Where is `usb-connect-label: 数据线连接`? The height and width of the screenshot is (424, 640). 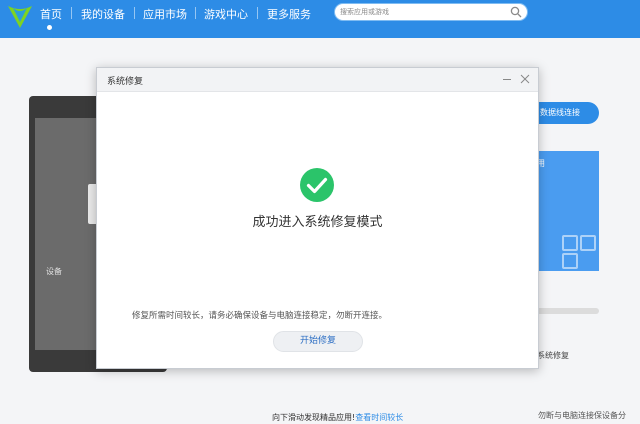
usb-connect-label: 数据线连接 is located at coordinates (560, 112).